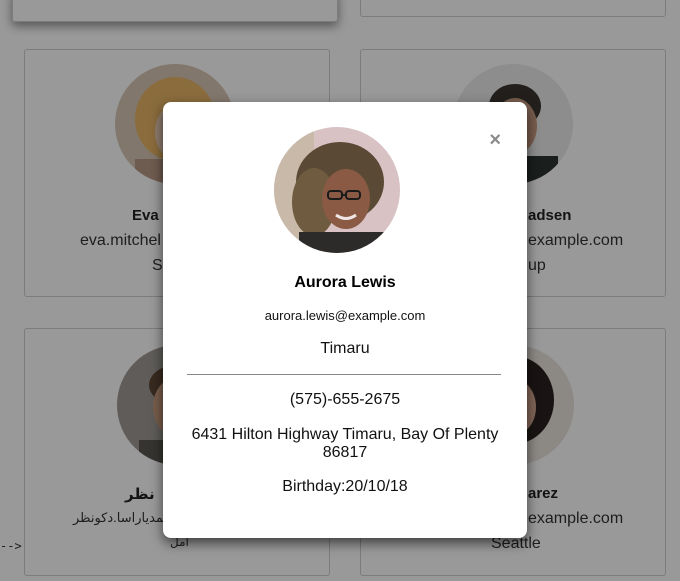  I want to click on divider, so click(344, 374).